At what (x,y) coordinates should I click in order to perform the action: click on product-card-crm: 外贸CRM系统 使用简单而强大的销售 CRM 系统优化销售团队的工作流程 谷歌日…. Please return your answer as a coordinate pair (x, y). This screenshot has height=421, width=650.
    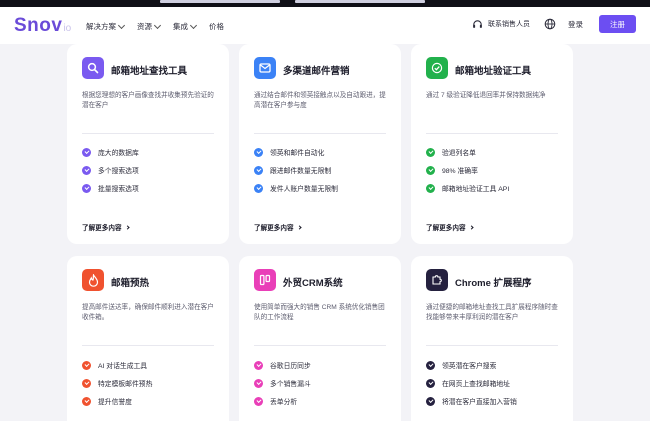
    Looking at the image, I should click on (320, 338).